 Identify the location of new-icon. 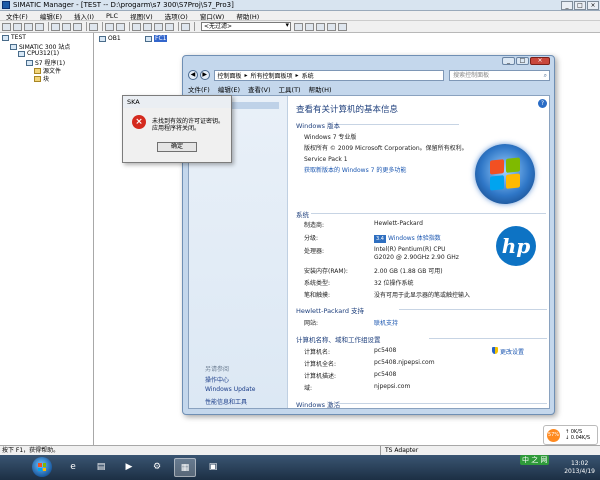
(6, 26).